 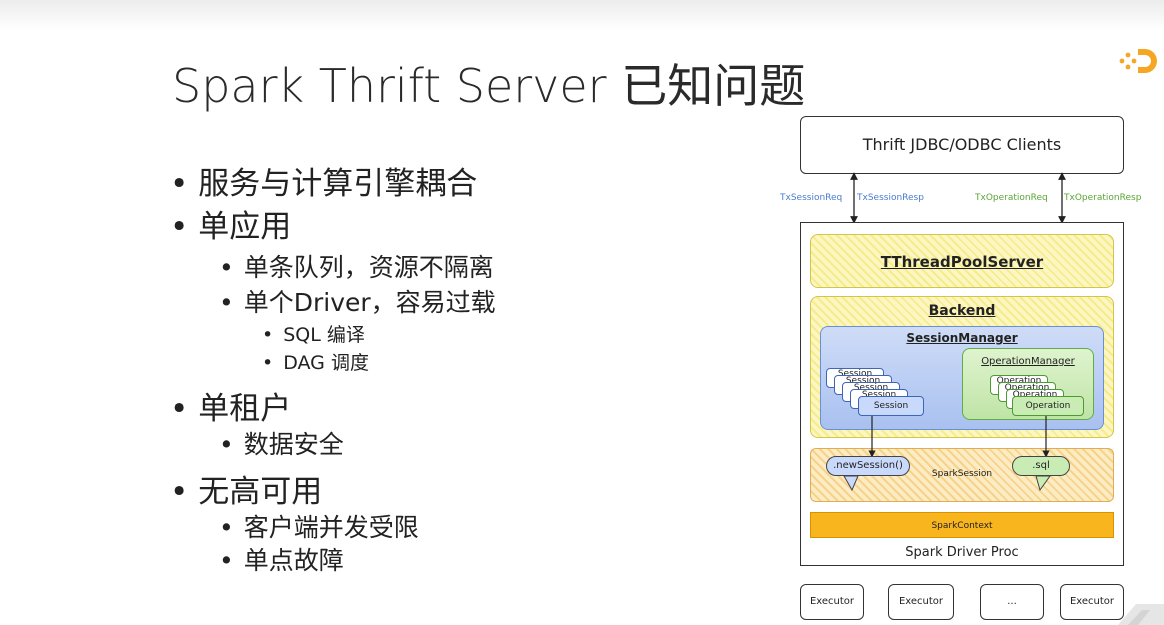 I want to click on bullet-text: 数据安全, so click(x=293, y=444).